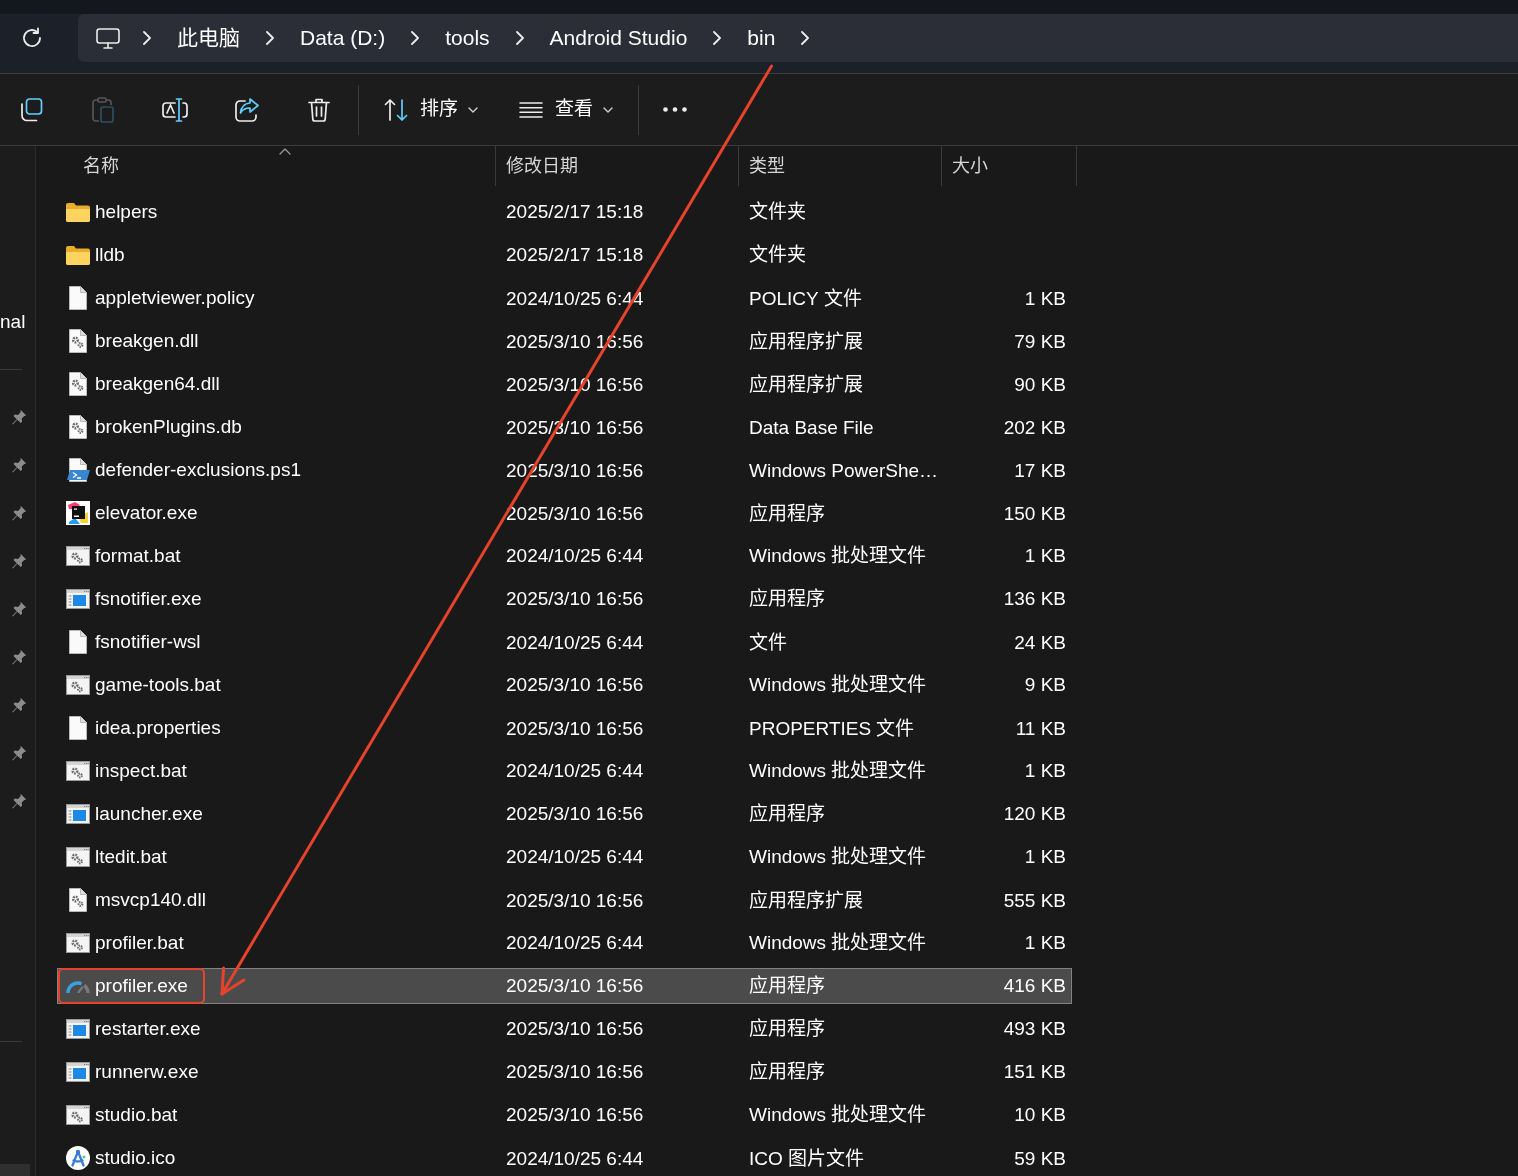 This screenshot has width=1518, height=1176. Describe the element at coordinates (1045, 684) in the screenshot. I see `file-size: 9 KB` at that location.